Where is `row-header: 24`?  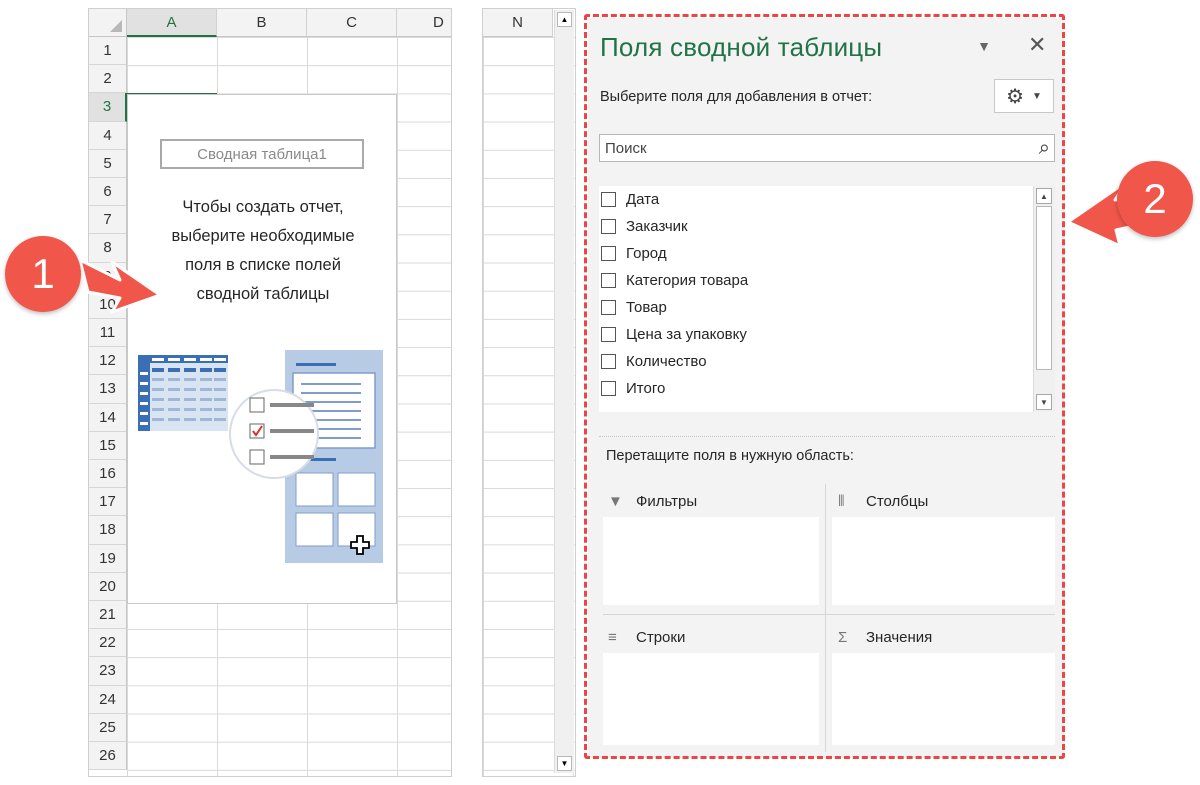 row-header: 24 is located at coordinates (108, 699).